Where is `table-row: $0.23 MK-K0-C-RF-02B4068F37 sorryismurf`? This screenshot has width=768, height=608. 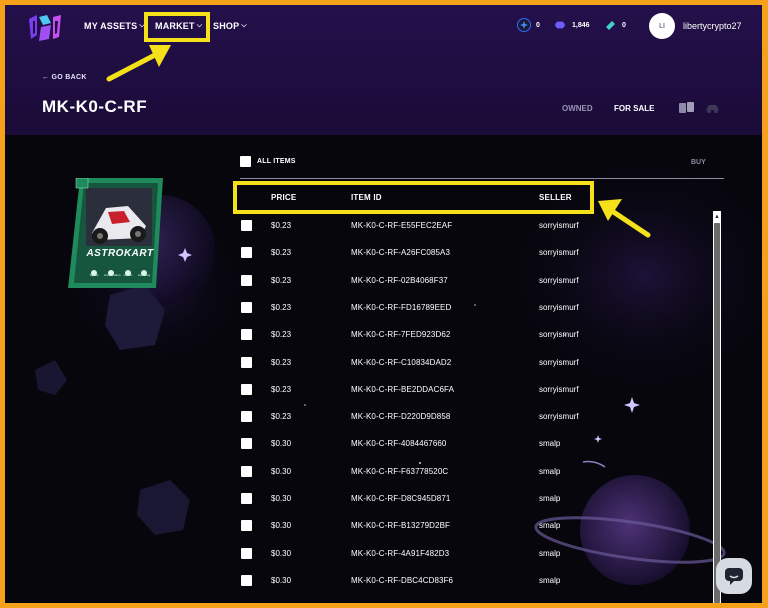
table-row: $0.23 MK-K0-C-RF-02B4068F37 sorryismurf is located at coordinates (476, 280).